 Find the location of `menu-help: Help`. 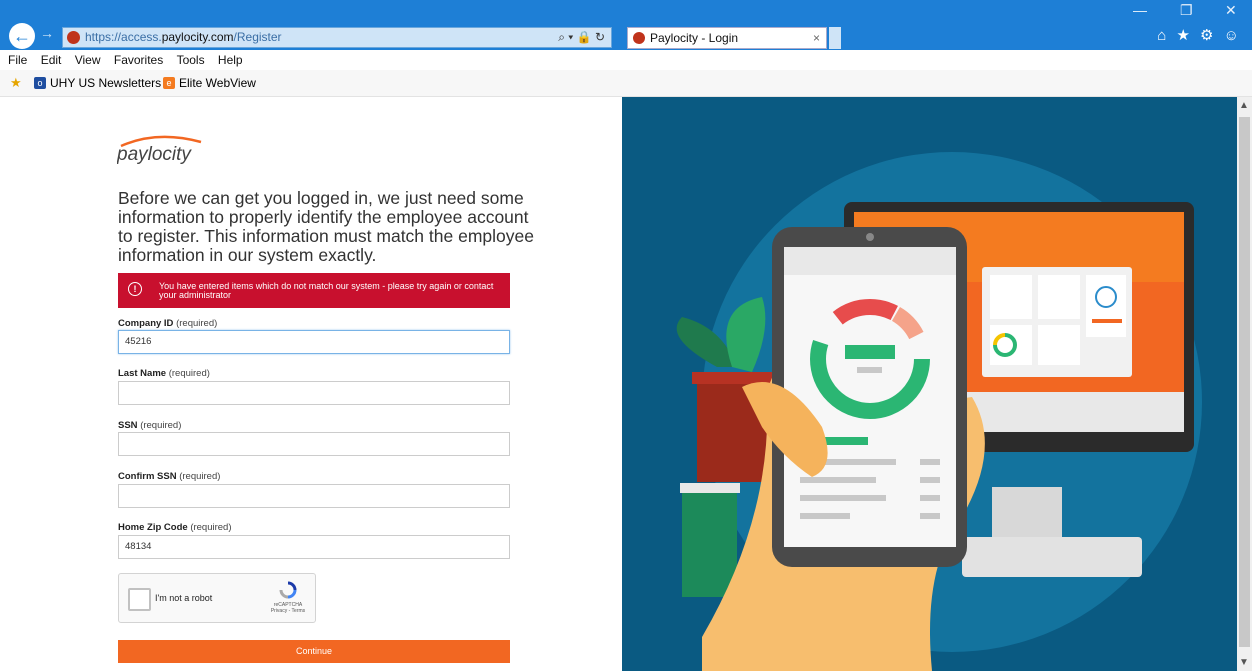

menu-help: Help is located at coordinates (230, 60).